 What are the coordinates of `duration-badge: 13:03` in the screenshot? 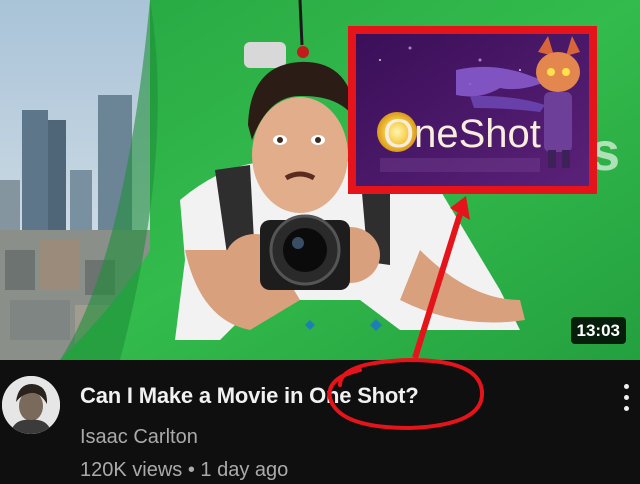 It's located at (598, 330).